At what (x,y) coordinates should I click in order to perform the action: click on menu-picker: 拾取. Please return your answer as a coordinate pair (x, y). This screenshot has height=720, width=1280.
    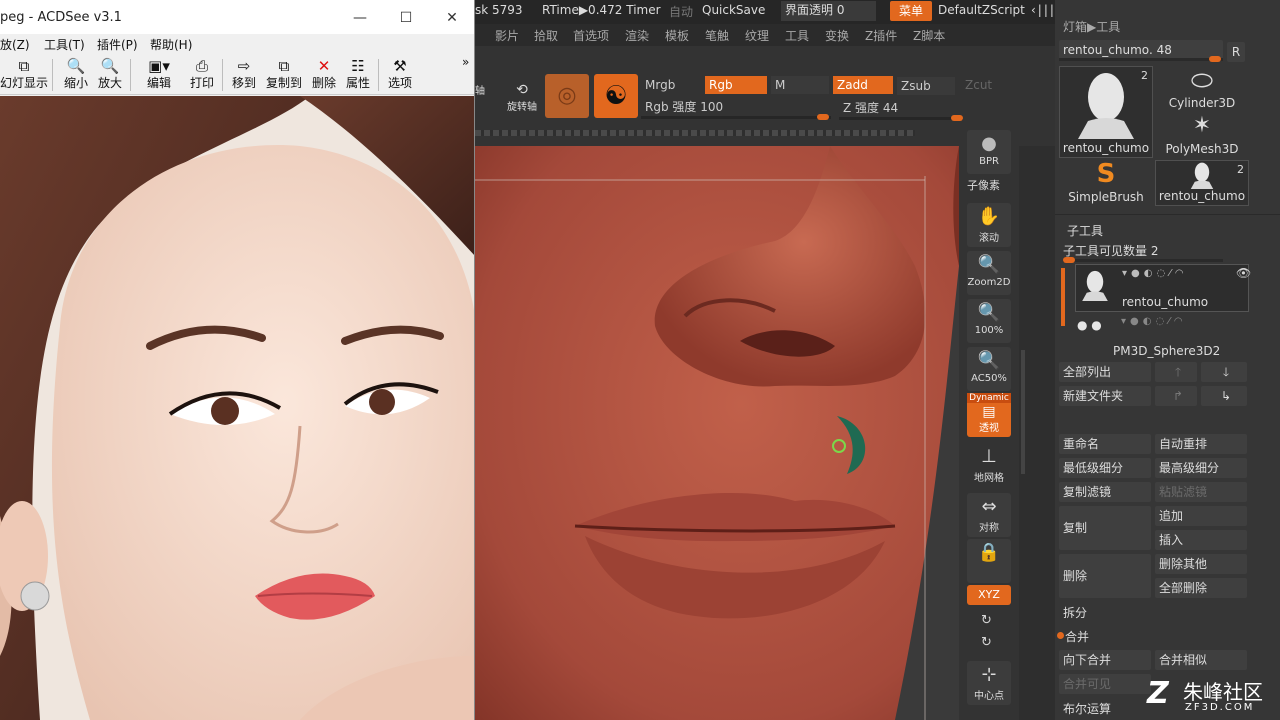
    Looking at the image, I should click on (546, 35).